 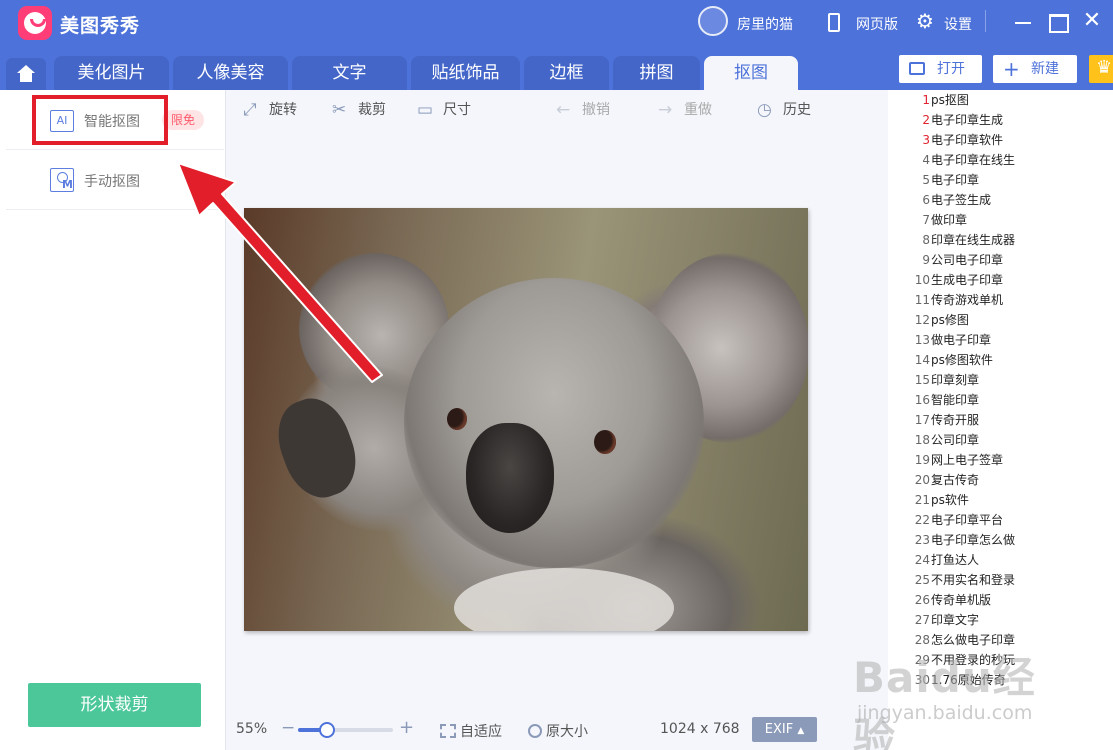 What do you see at coordinates (925, 21) in the screenshot?
I see `gear-icon: ⚙` at bounding box center [925, 21].